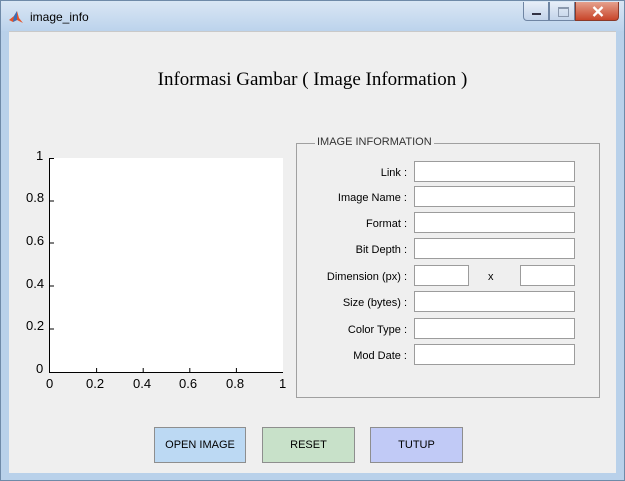 This screenshot has height=481, width=625. What do you see at coordinates (59, 17) in the screenshot?
I see `window-title: image_info` at bounding box center [59, 17].